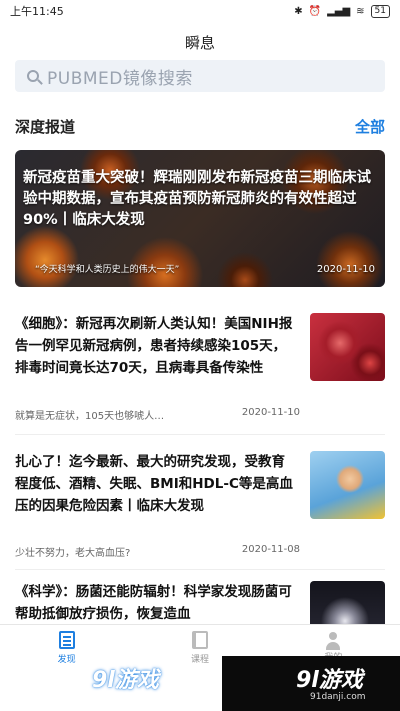  Describe the element at coordinates (66, 639) in the screenshot. I see `document-icon` at that location.